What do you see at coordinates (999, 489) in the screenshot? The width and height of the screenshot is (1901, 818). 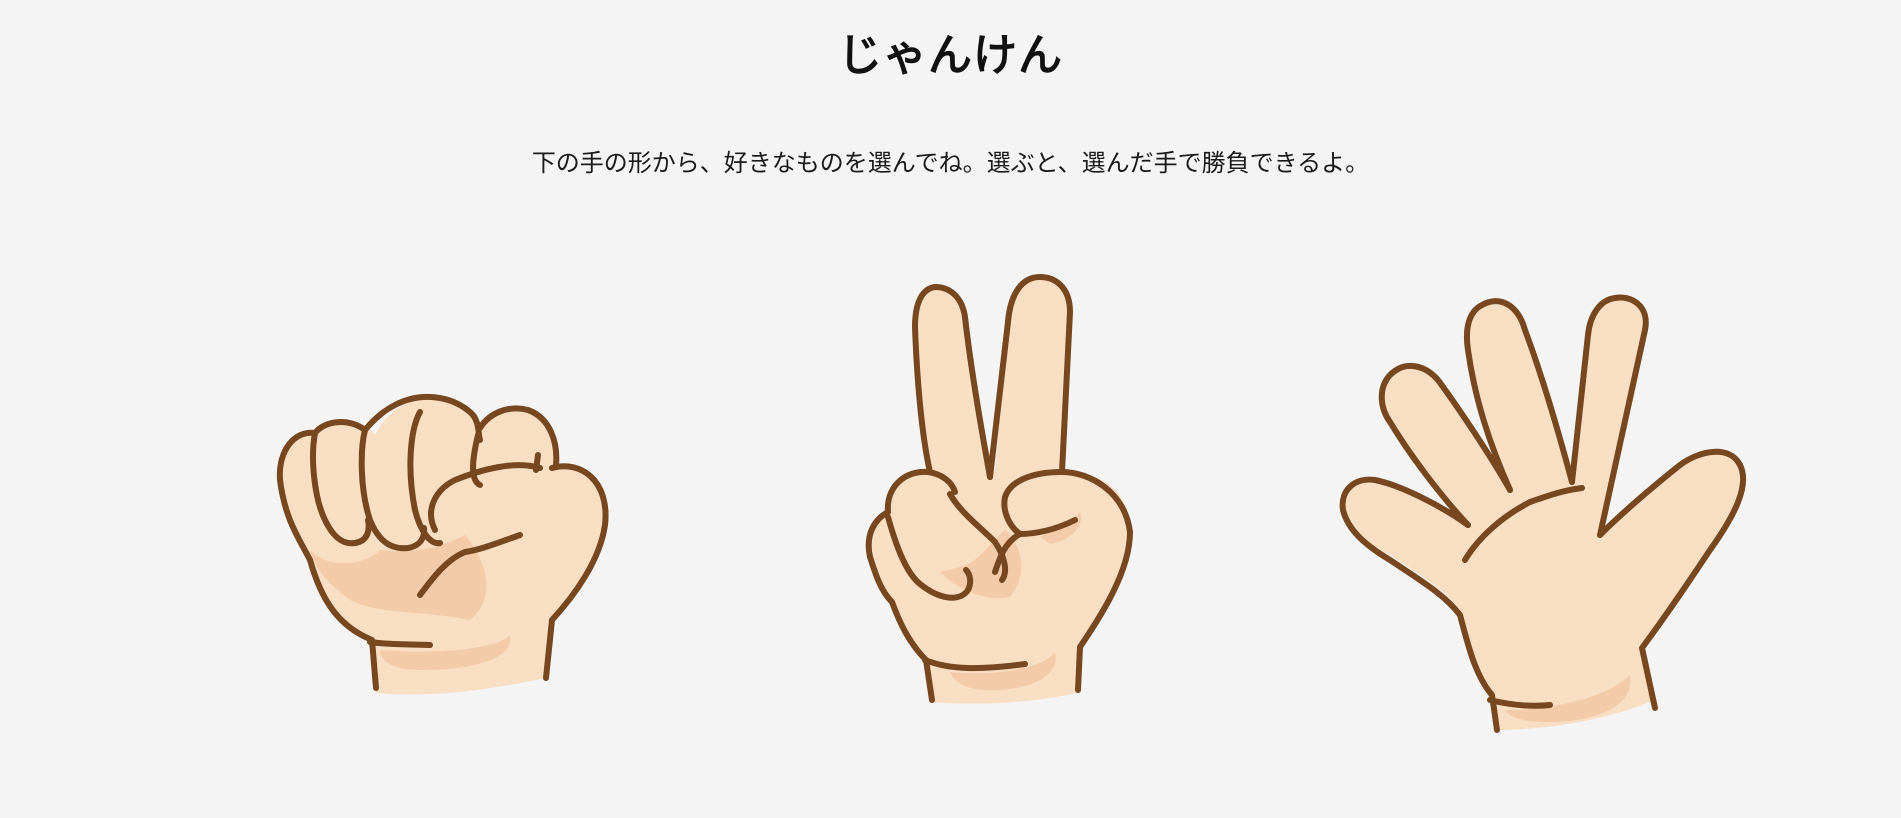 I see `scissors-hand-icon` at bounding box center [999, 489].